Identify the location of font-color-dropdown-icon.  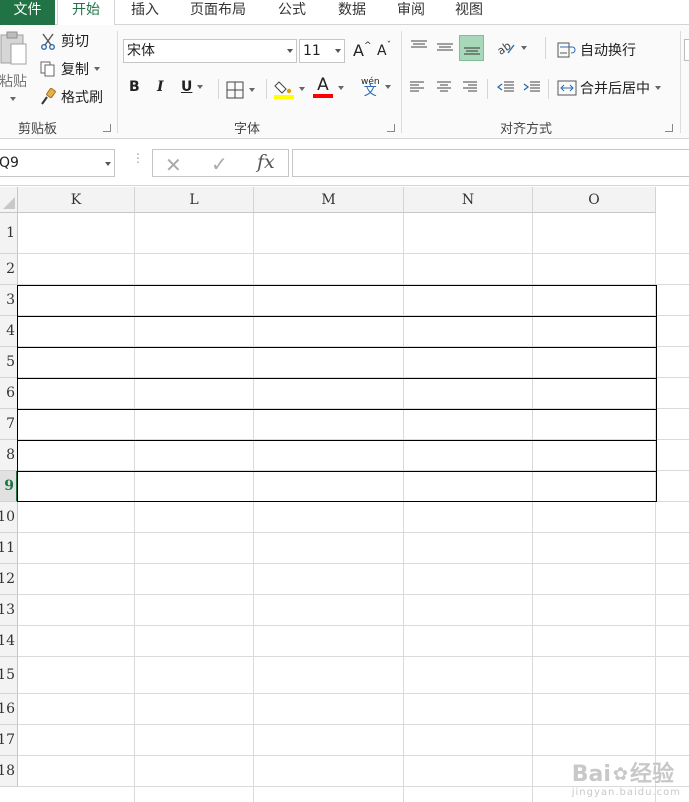
(341, 87).